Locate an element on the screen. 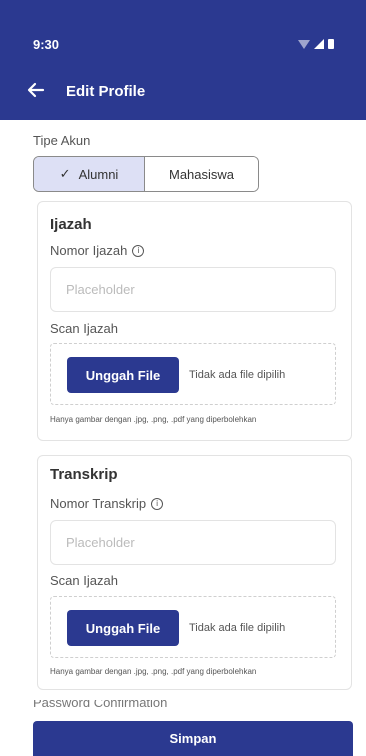  field-label-text: Nomor Transkrip is located at coordinates (98, 503).